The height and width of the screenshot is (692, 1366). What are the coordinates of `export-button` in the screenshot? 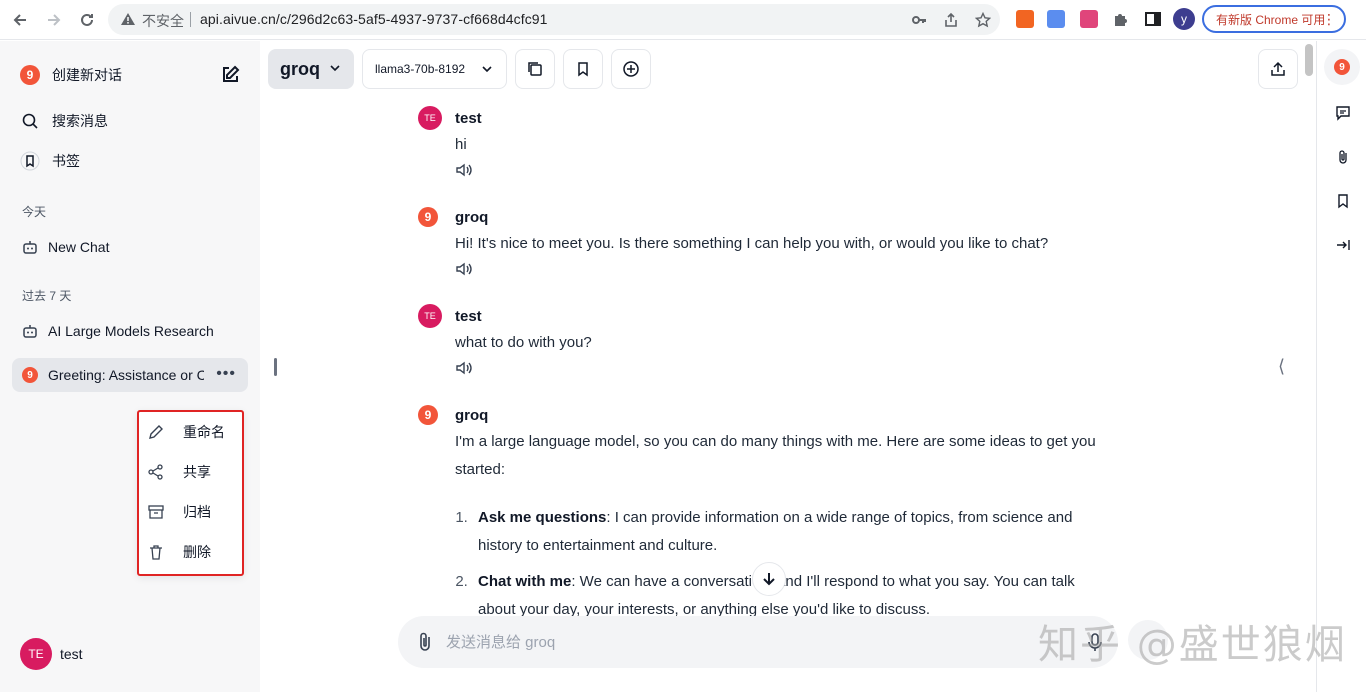 It's located at (1278, 69).